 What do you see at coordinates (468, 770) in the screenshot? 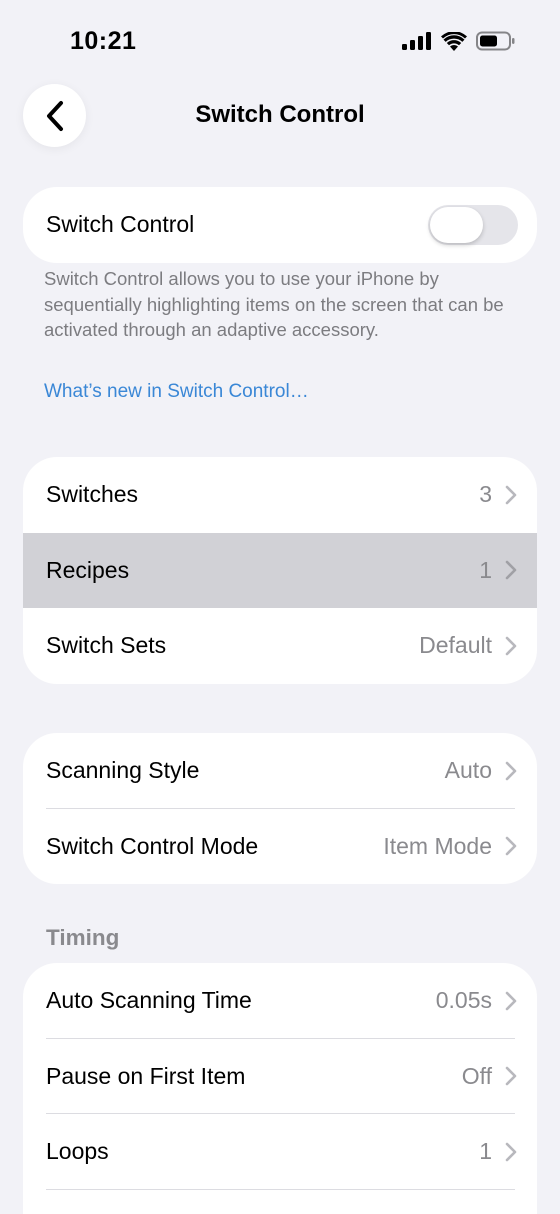
I see `row-value: Auto` at bounding box center [468, 770].